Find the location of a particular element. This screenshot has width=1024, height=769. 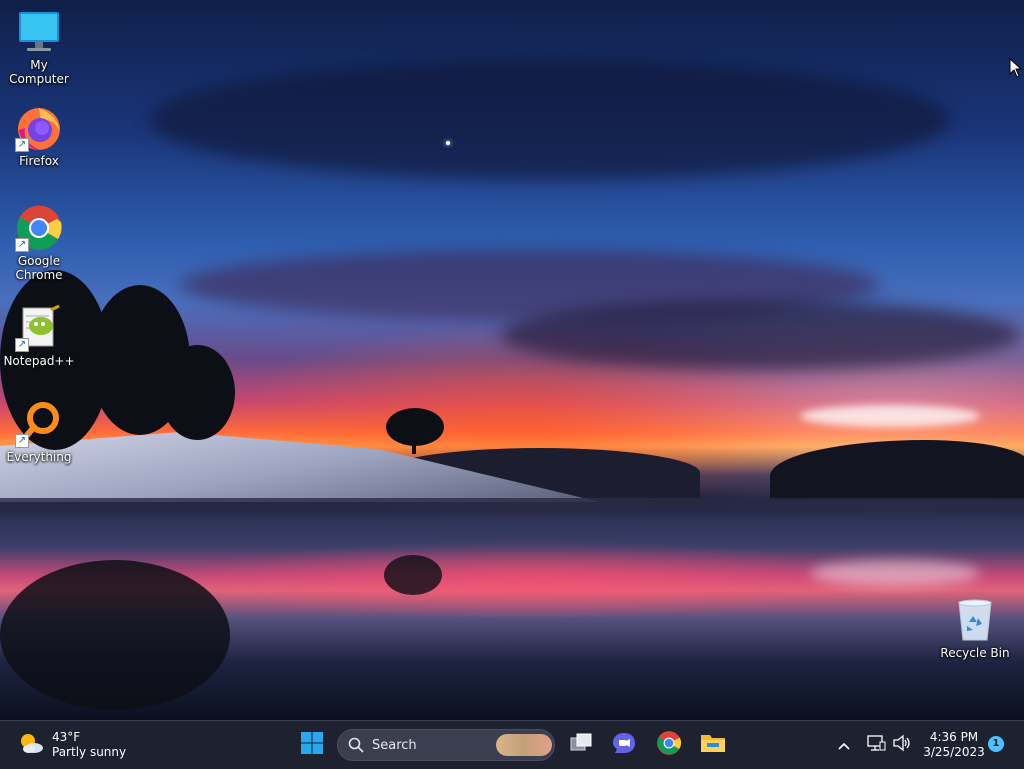

search-highlight-image is located at coordinates (524, 745).